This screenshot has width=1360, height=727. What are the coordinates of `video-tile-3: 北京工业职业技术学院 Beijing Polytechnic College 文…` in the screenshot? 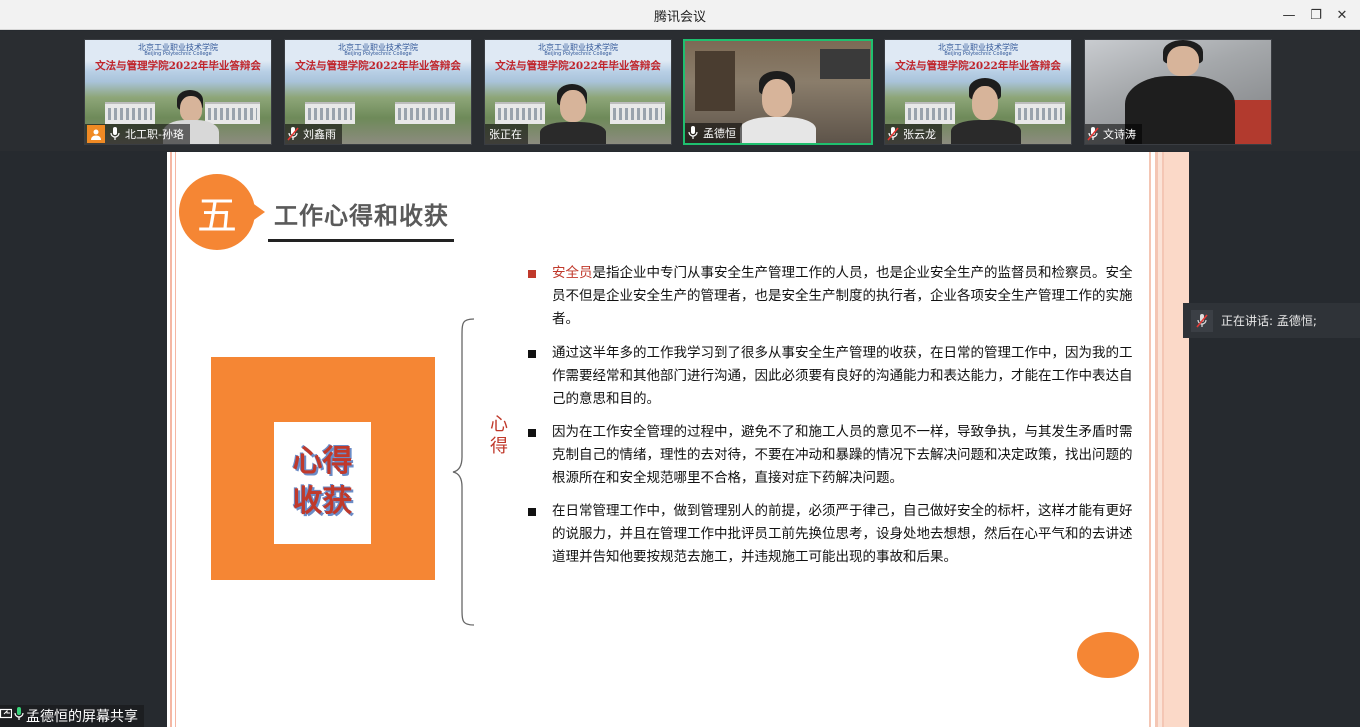 It's located at (578, 92).